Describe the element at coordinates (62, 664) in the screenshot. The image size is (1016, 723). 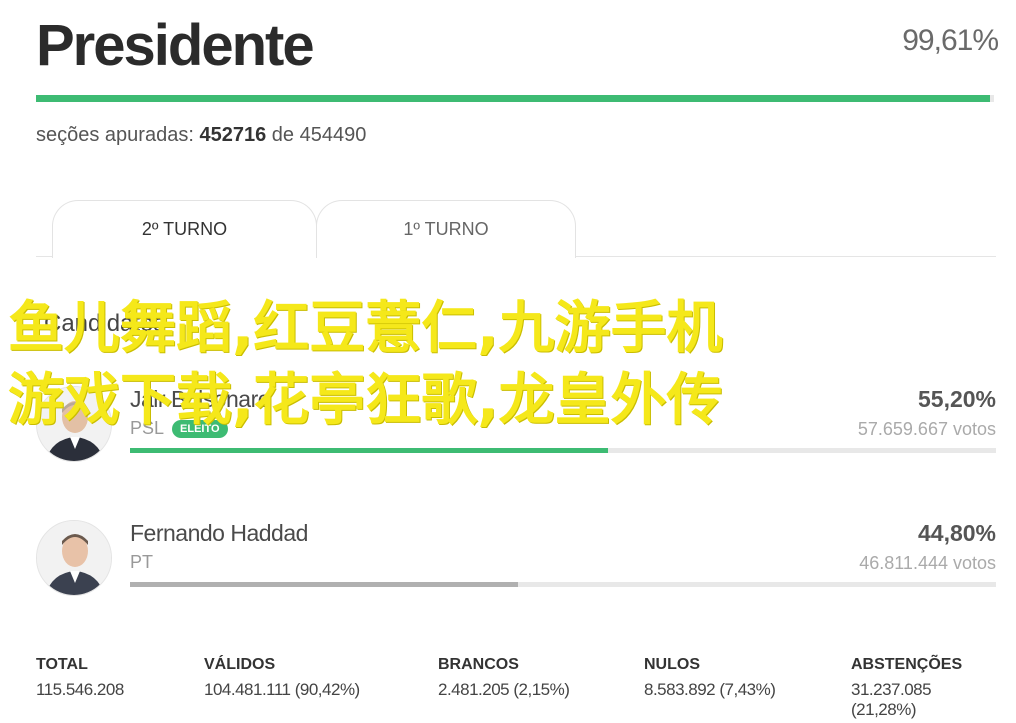
I see `total-label: TOTAL` at that location.